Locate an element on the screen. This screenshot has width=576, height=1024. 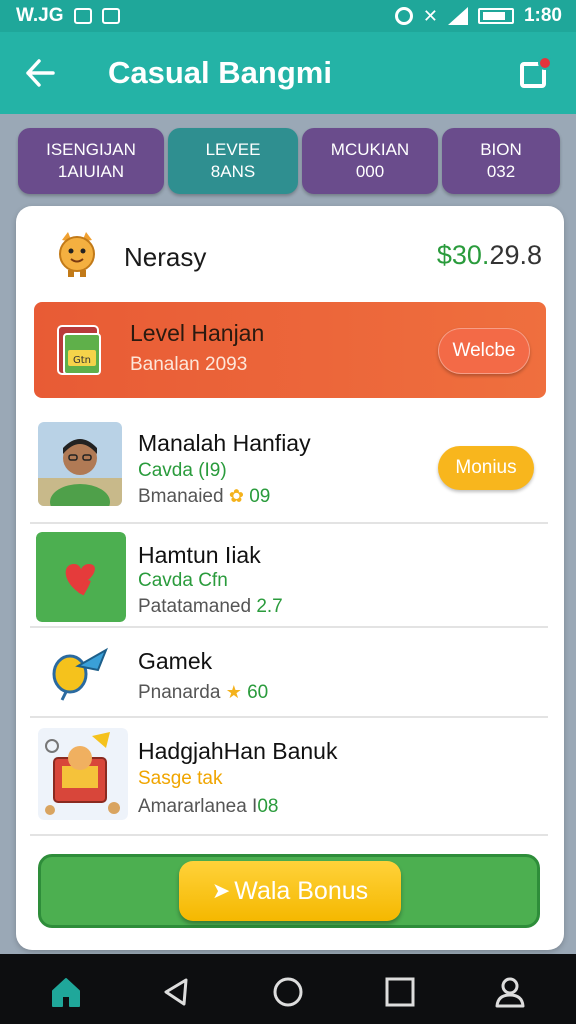
nav-recents is located at coordinates (400, 992).